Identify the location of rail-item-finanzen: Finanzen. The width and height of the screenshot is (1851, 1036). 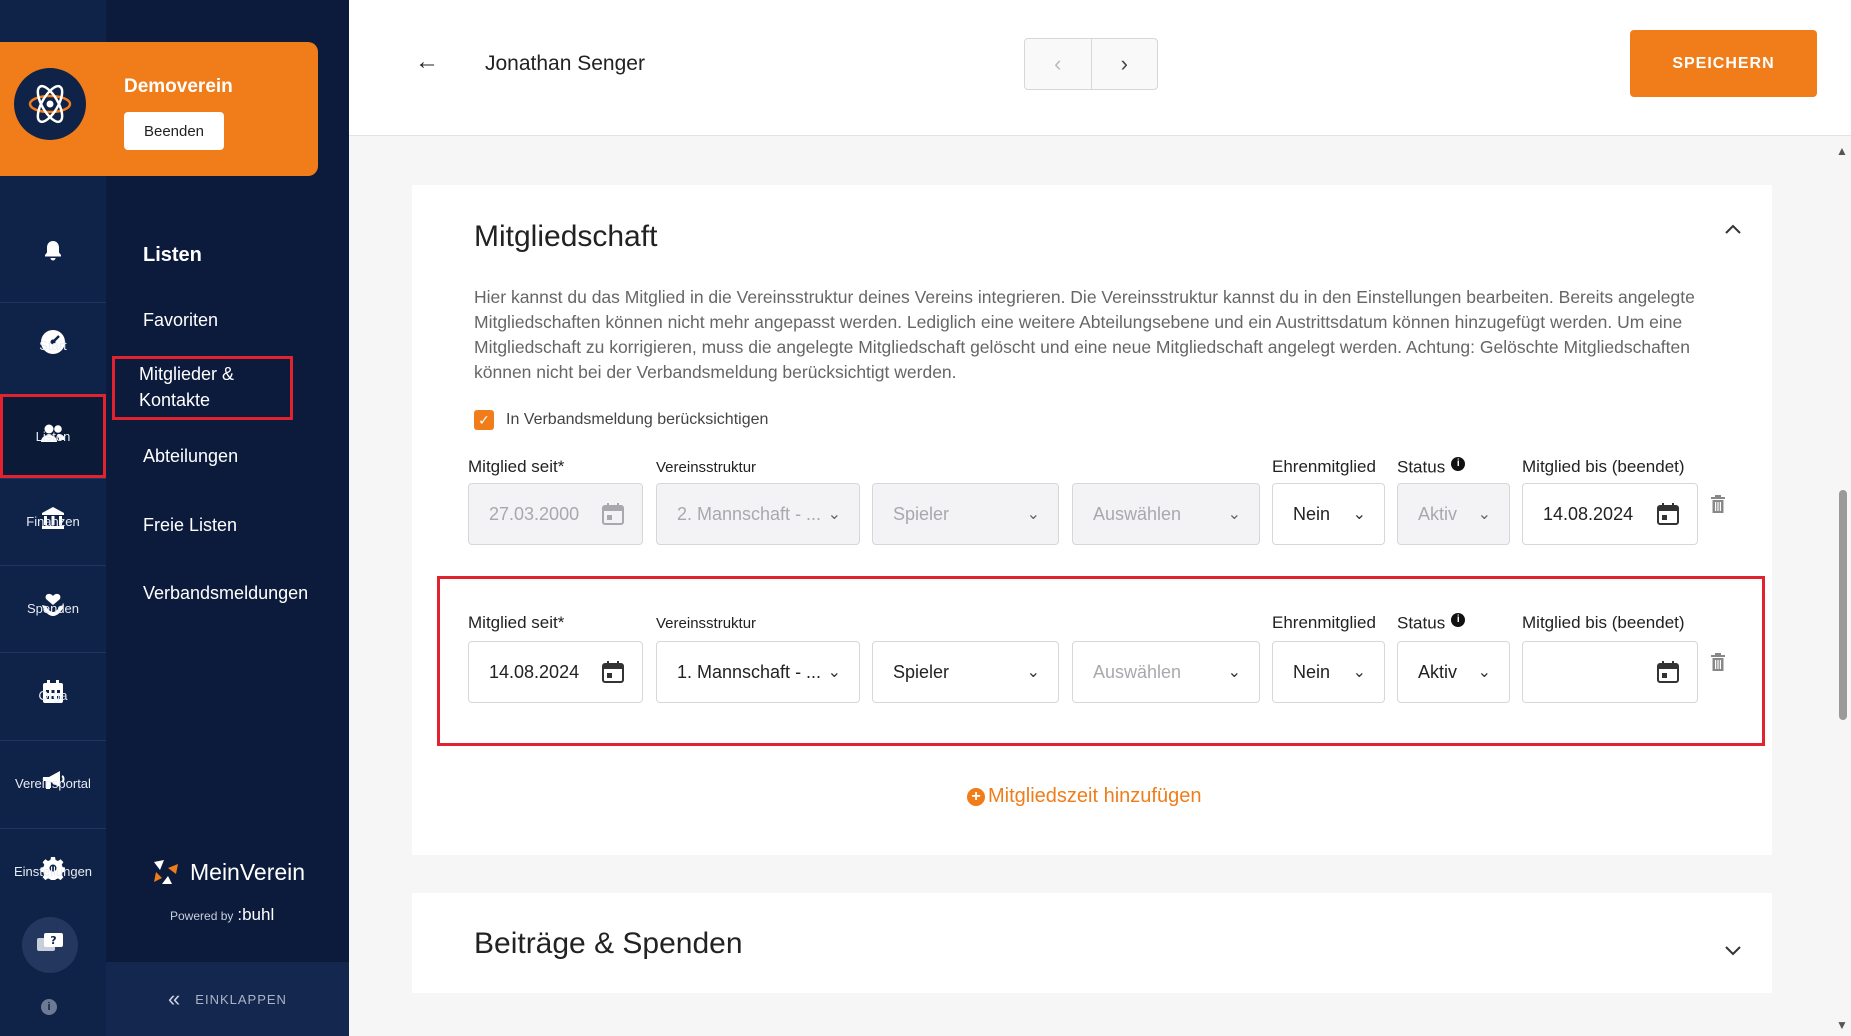
(53, 521).